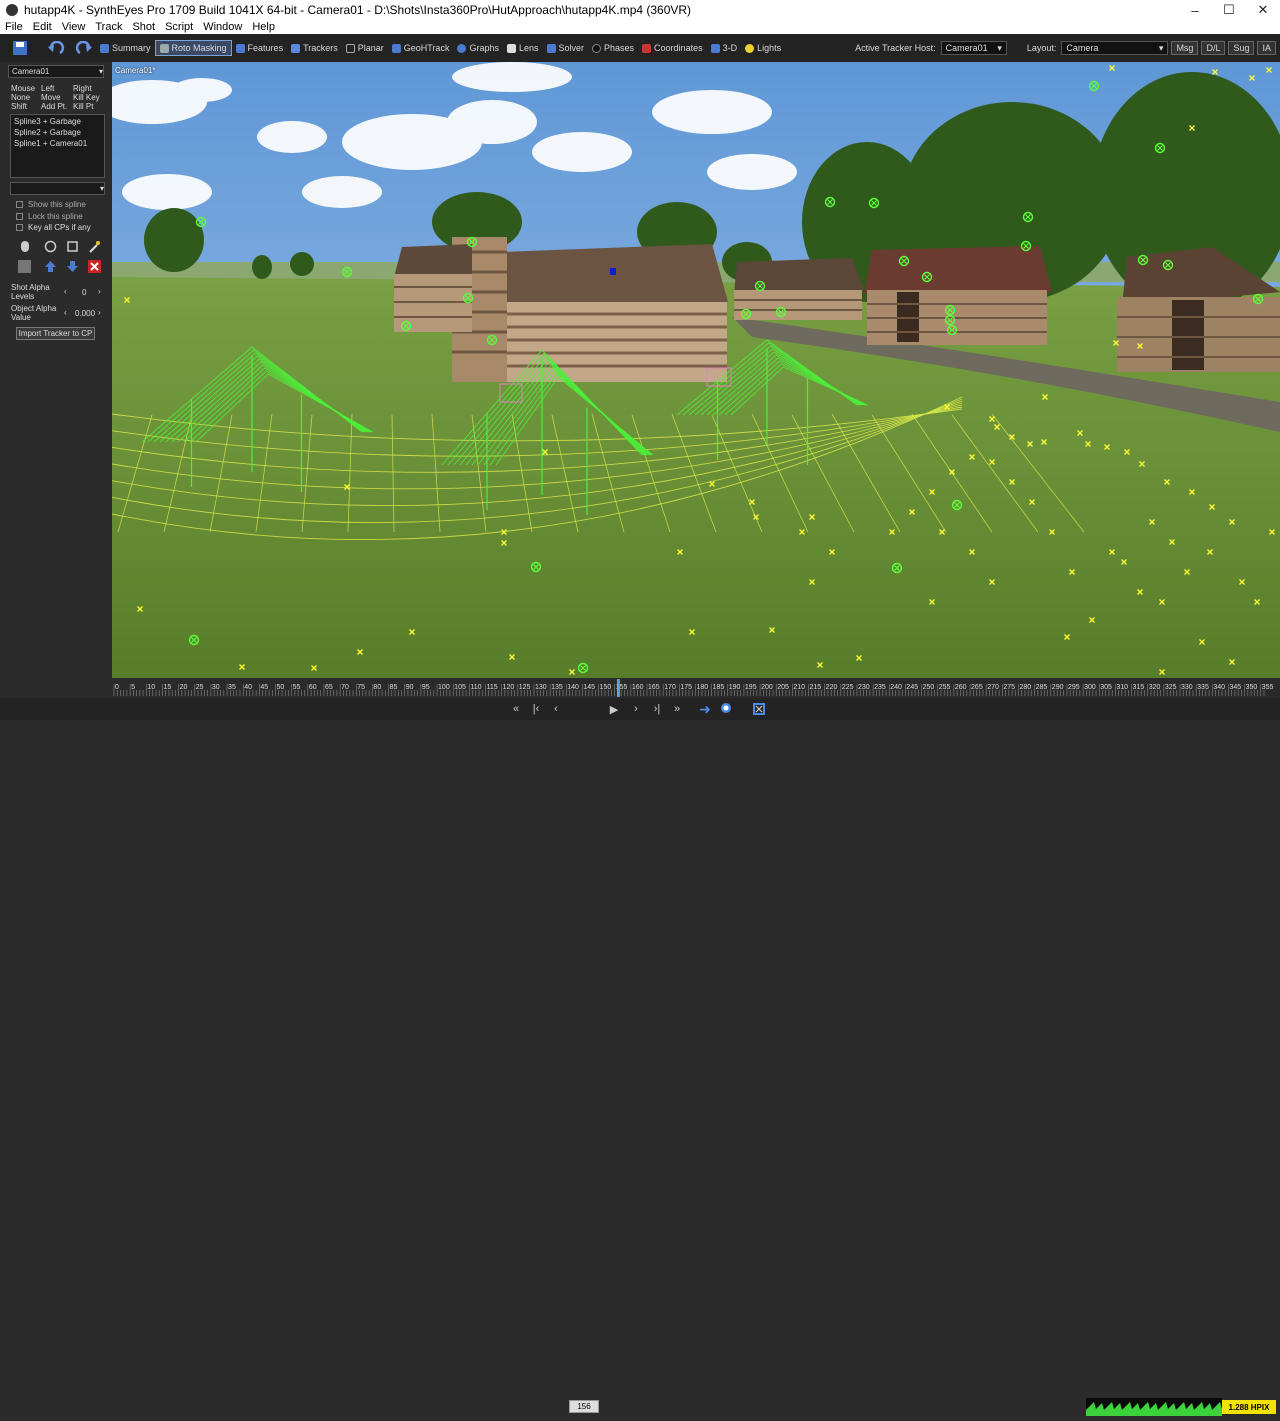  What do you see at coordinates (222, 27) in the screenshot?
I see `menu-window: Window` at bounding box center [222, 27].